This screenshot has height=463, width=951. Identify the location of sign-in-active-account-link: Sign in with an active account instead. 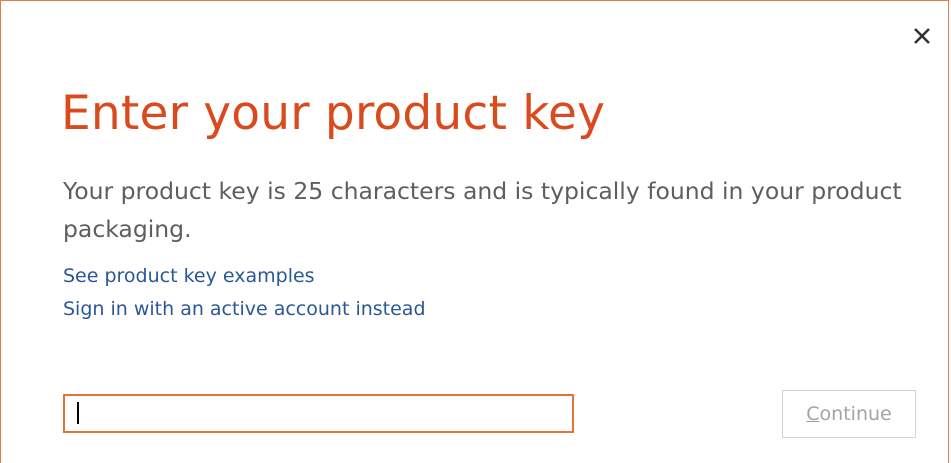
(244, 309).